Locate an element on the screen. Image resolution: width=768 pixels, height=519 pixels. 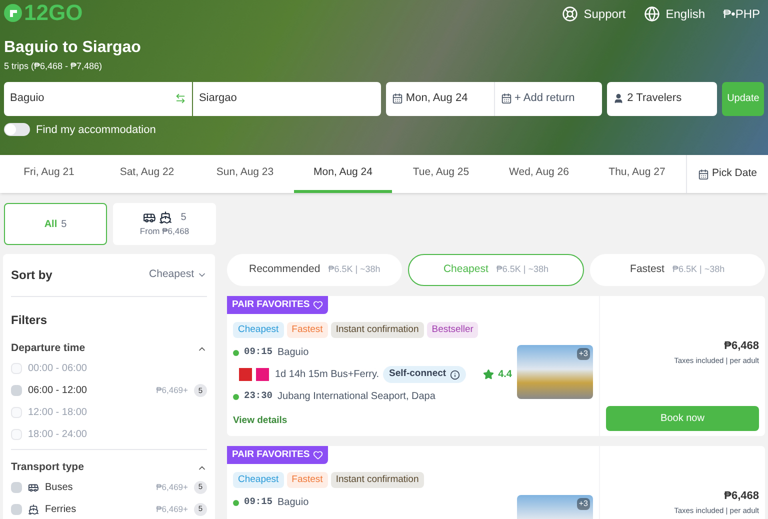
date-tab: Fri, Aug 21 is located at coordinates (49, 174).